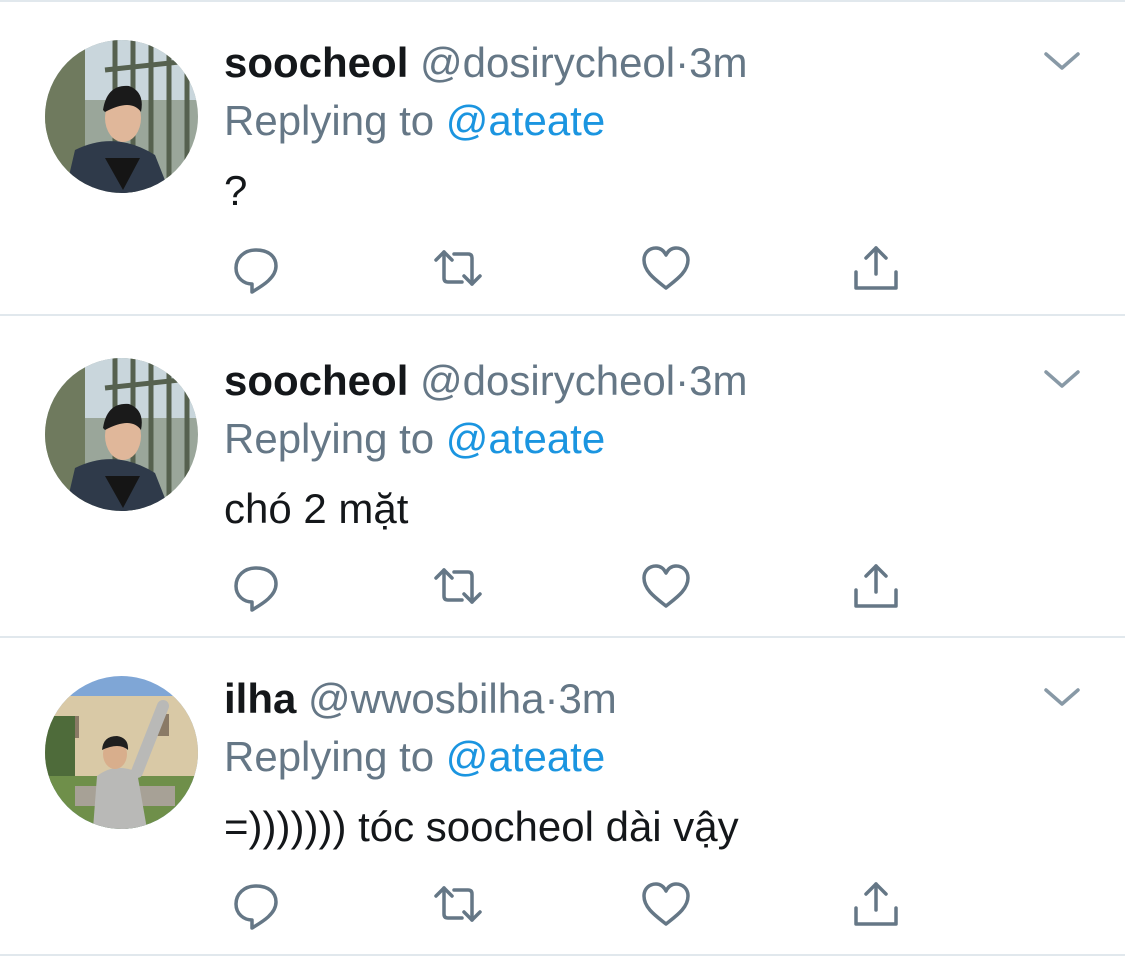  I want to click on user-handle: @wwosbilha, so click(426, 698).